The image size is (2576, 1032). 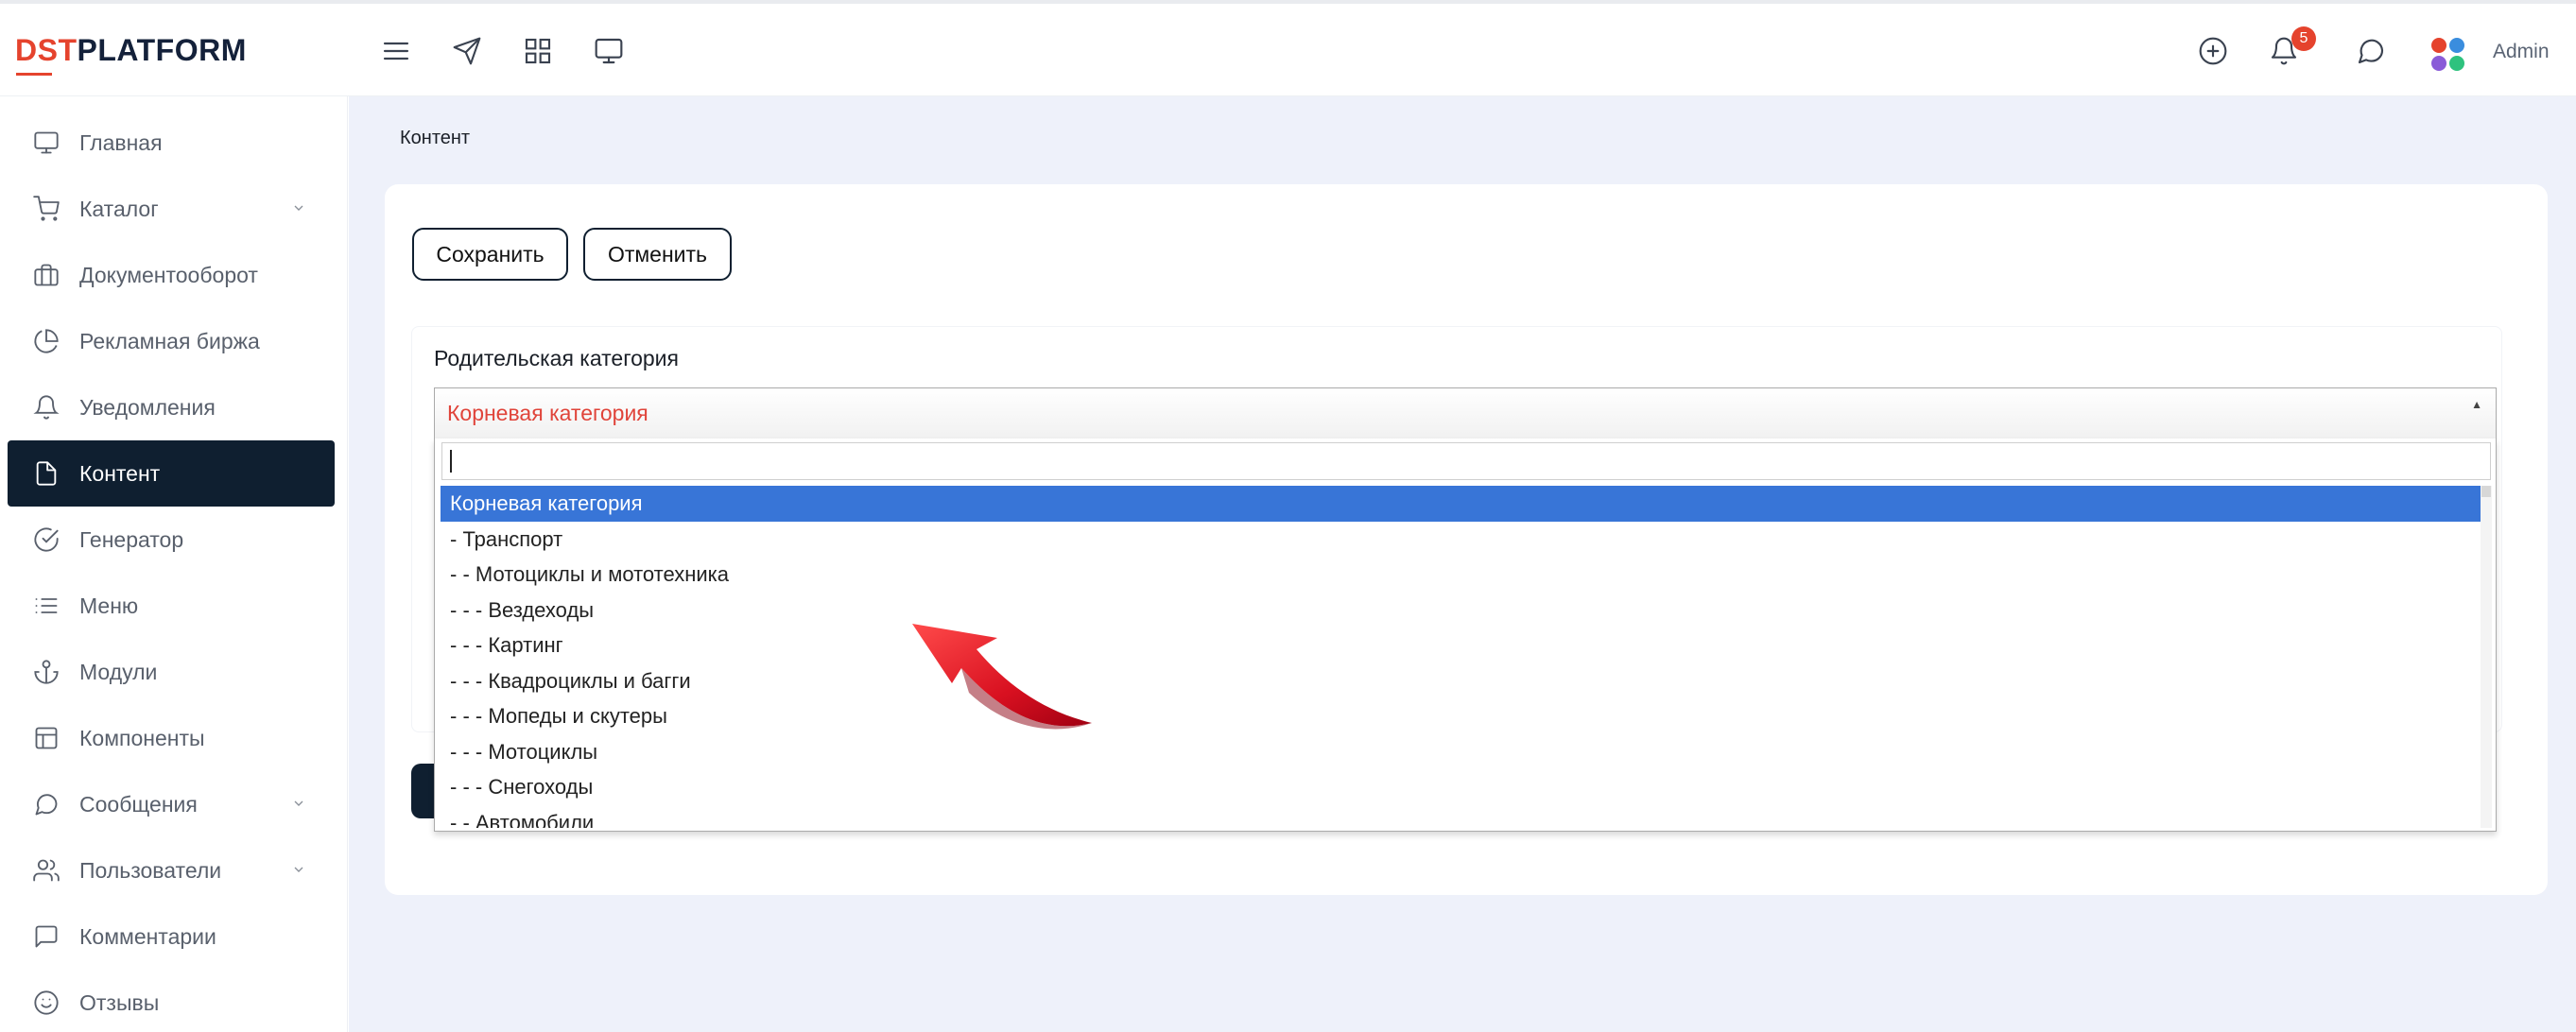 What do you see at coordinates (1461, 716) in the screenshot?
I see `dropdown-option: - - - Мопеды и скутеры` at bounding box center [1461, 716].